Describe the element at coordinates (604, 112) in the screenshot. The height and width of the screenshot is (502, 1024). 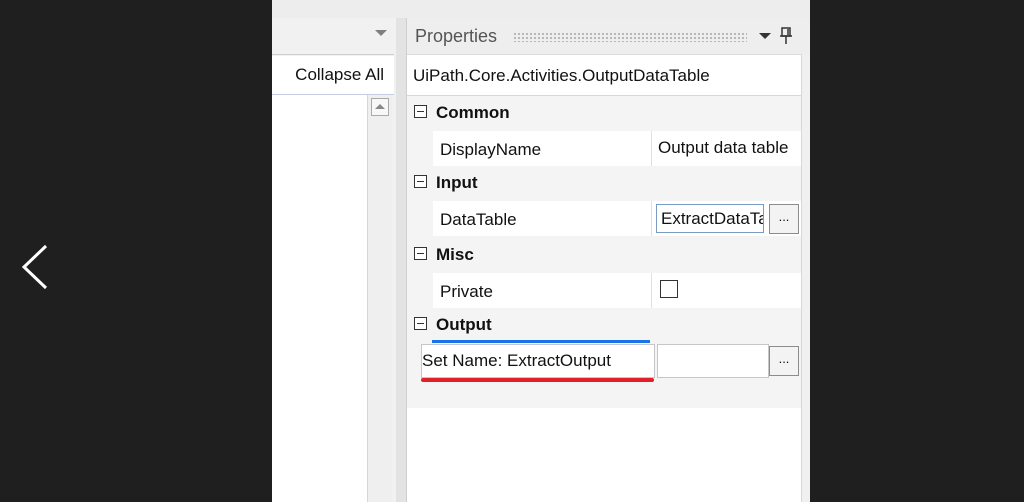
I see `category-common: Common` at that location.